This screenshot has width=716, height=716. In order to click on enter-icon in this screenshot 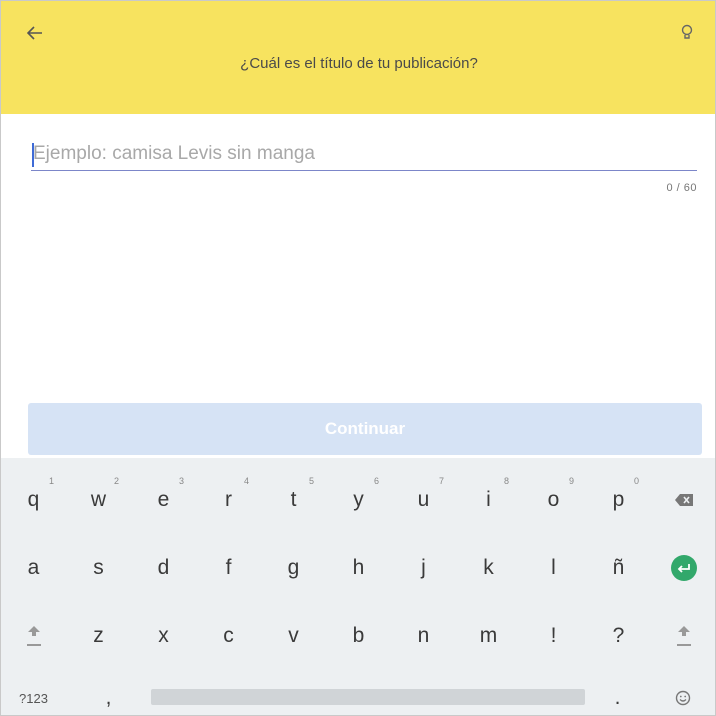, I will do `click(683, 568)`.